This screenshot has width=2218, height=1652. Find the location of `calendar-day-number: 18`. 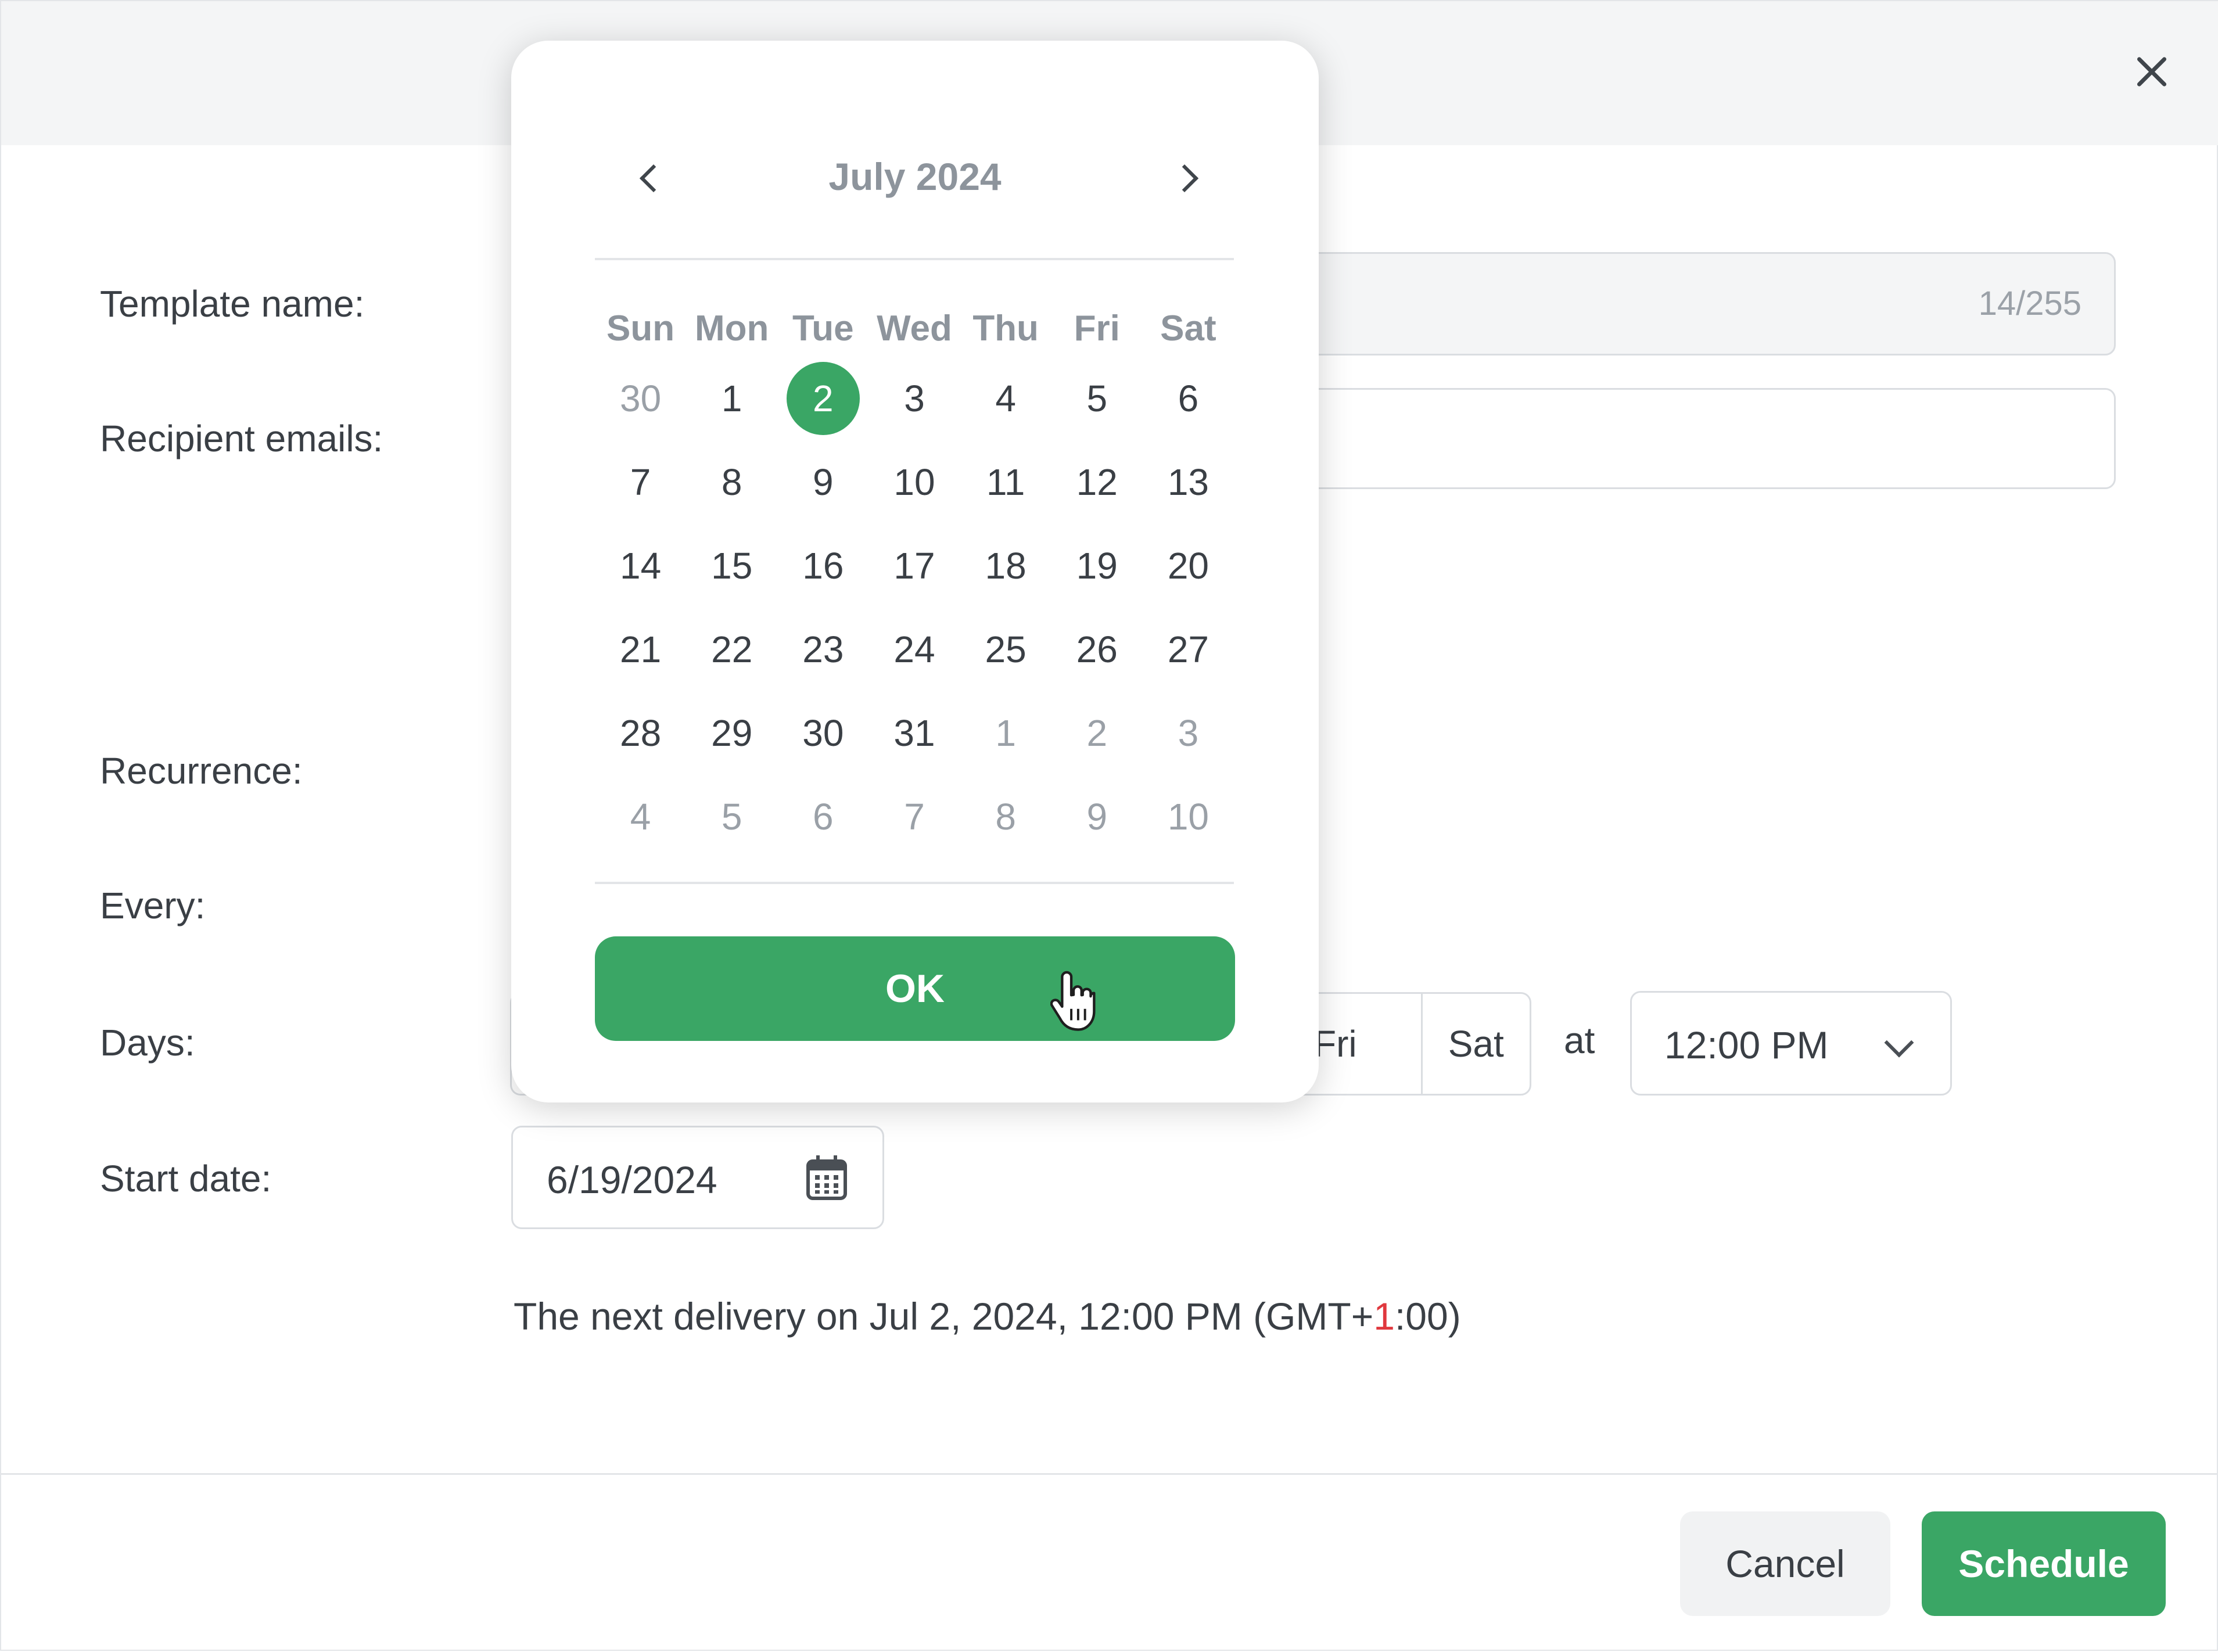

calendar-day-number: 18 is located at coordinates (1006, 566).